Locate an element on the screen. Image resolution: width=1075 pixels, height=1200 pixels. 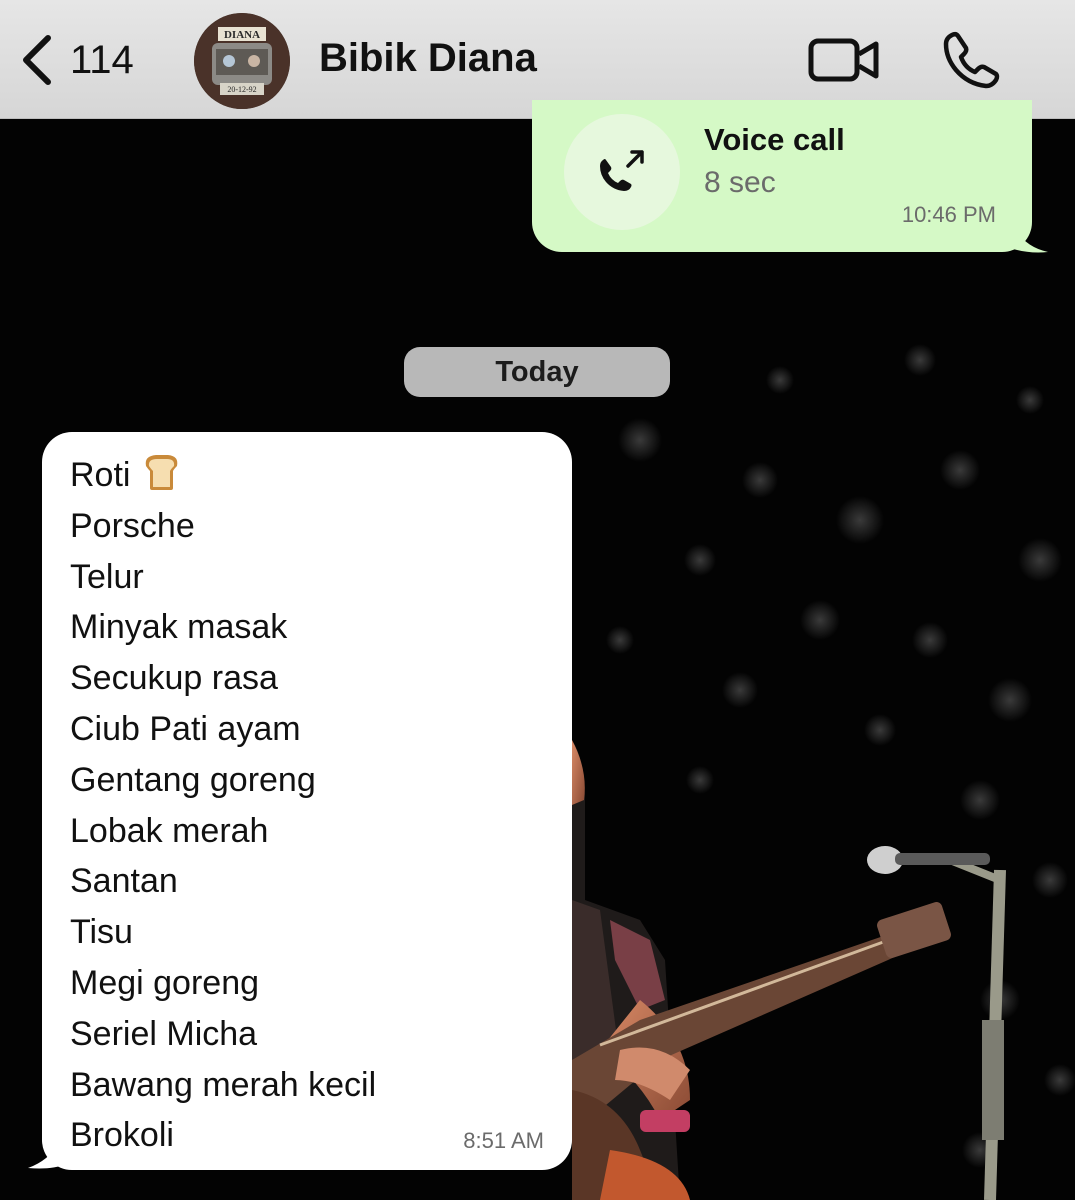
list-item: Porsche is located at coordinates (132, 525).